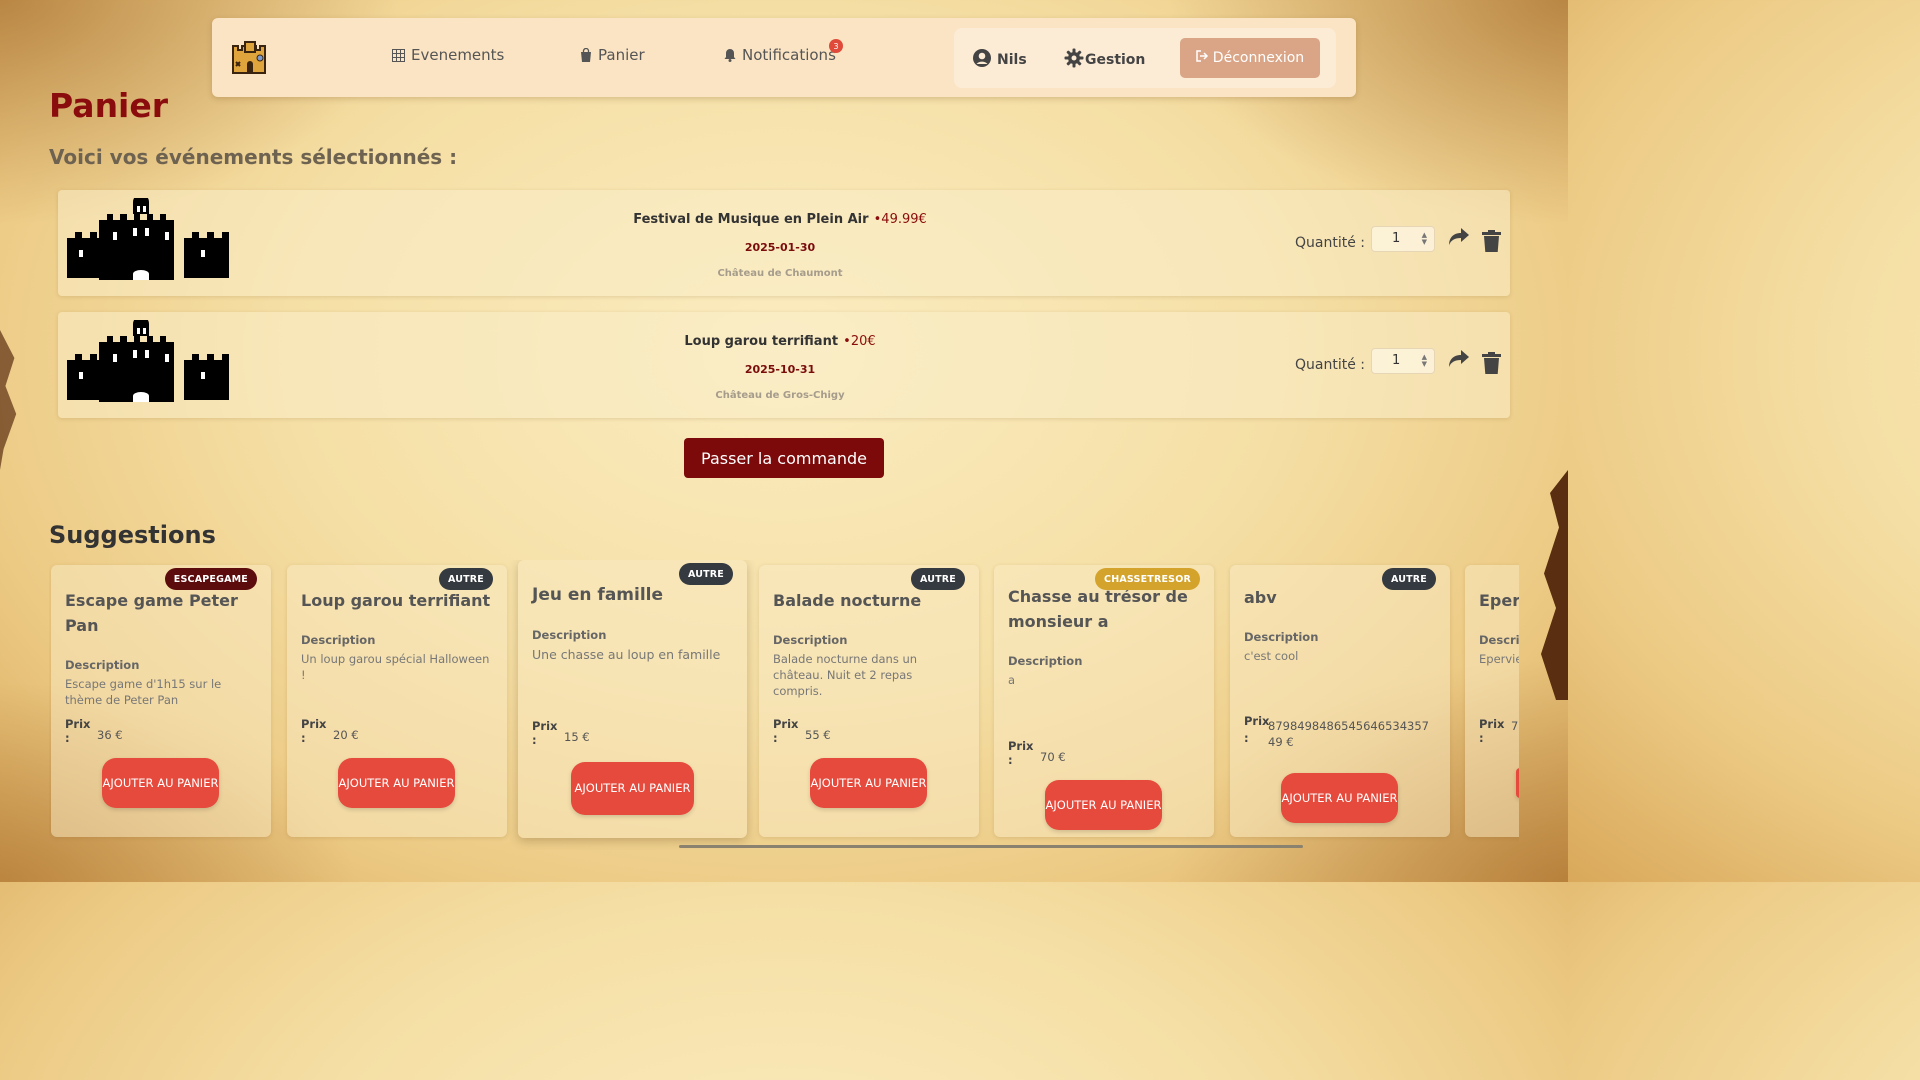 The width and height of the screenshot is (1920, 1080). Describe the element at coordinates (784, 458) in the screenshot. I see `place-order-button: Passer la commande` at that location.